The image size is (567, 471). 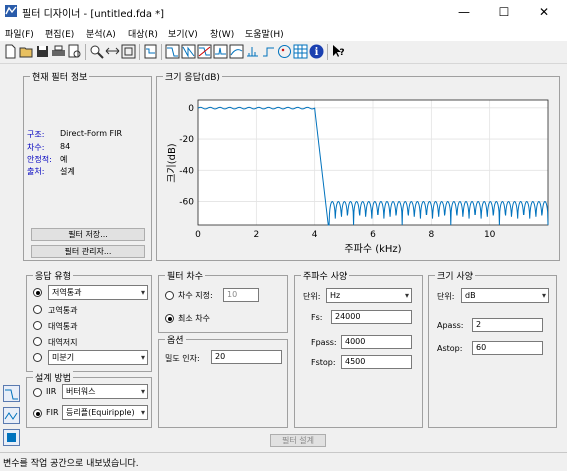 What do you see at coordinates (298, 440) in the screenshot?
I see `design-filter-button: 필터 설계` at bounding box center [298, 440].